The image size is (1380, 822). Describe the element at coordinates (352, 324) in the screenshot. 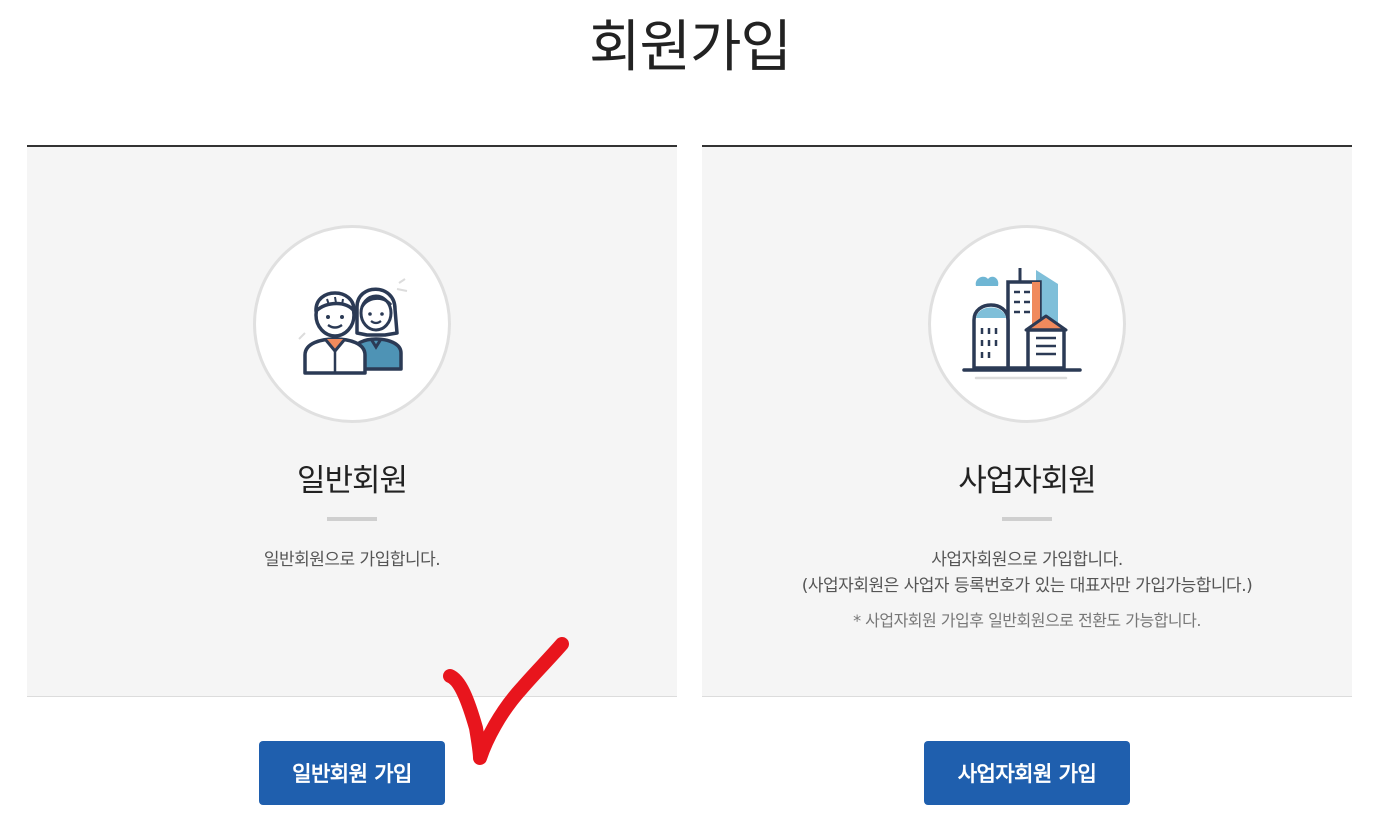

I see `people-icon` at that location.